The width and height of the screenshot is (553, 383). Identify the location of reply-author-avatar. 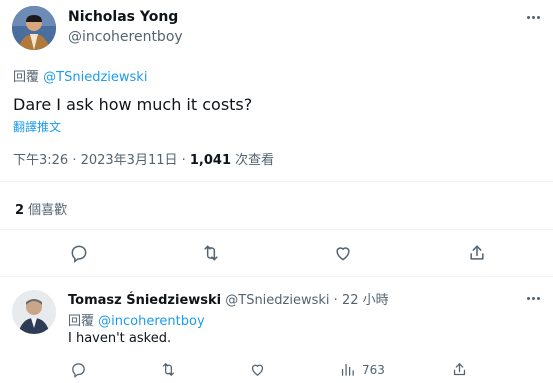
(34, 312).